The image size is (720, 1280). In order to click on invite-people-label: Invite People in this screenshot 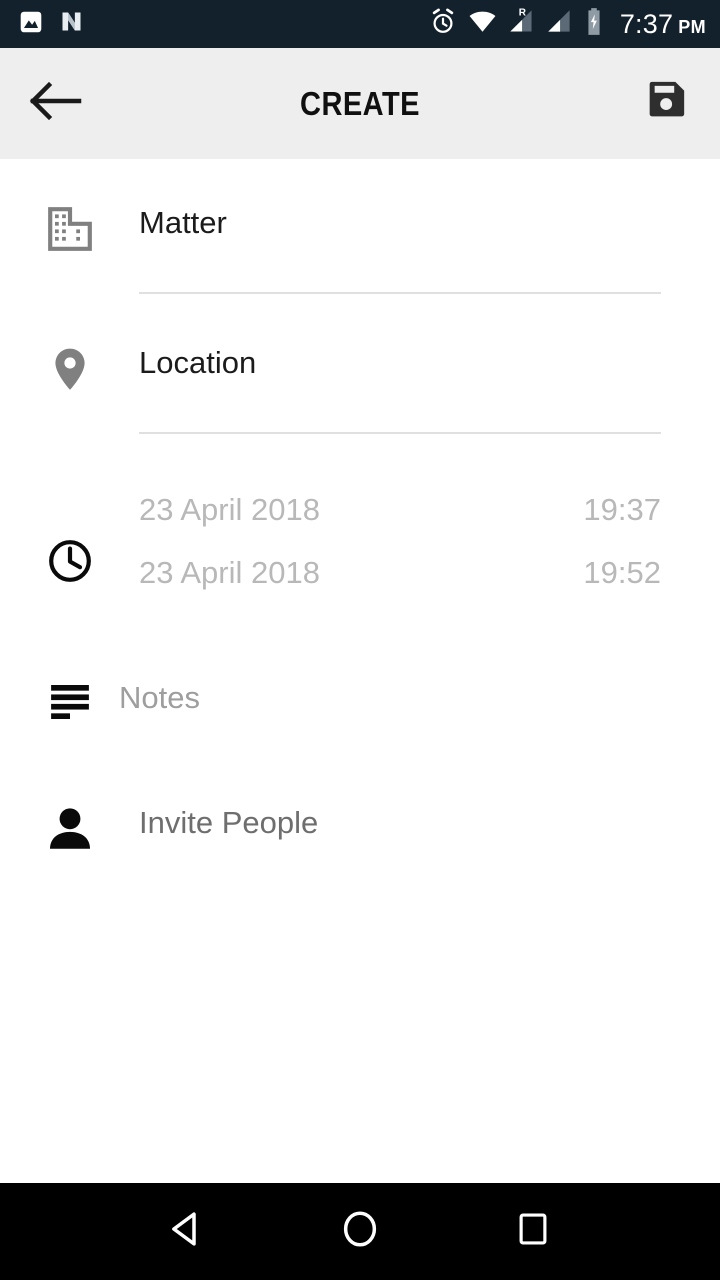, I will do `click(400, 823)`.